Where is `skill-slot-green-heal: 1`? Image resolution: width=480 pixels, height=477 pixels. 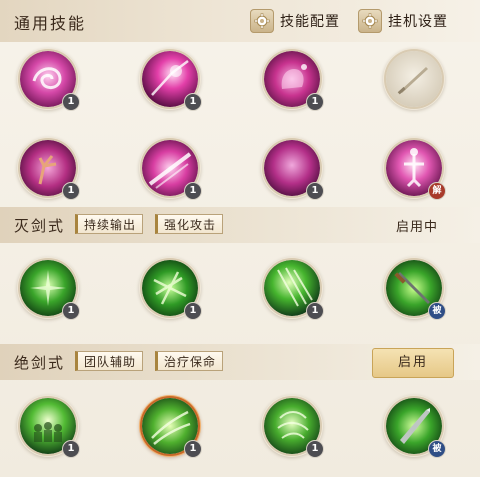 skill-slot-green-heal: 1 is located at coordinates (172, 428).